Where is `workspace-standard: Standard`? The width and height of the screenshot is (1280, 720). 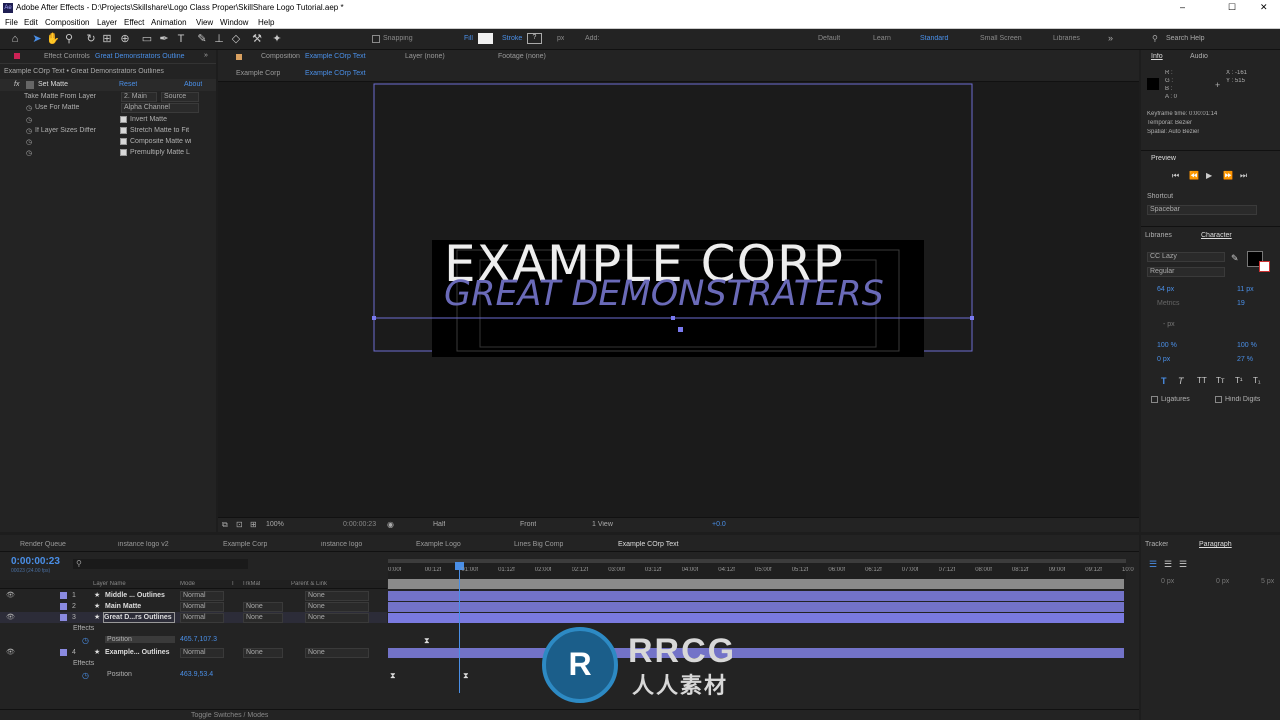
workspace-standard: Standard is located at coordinates (934, 38).